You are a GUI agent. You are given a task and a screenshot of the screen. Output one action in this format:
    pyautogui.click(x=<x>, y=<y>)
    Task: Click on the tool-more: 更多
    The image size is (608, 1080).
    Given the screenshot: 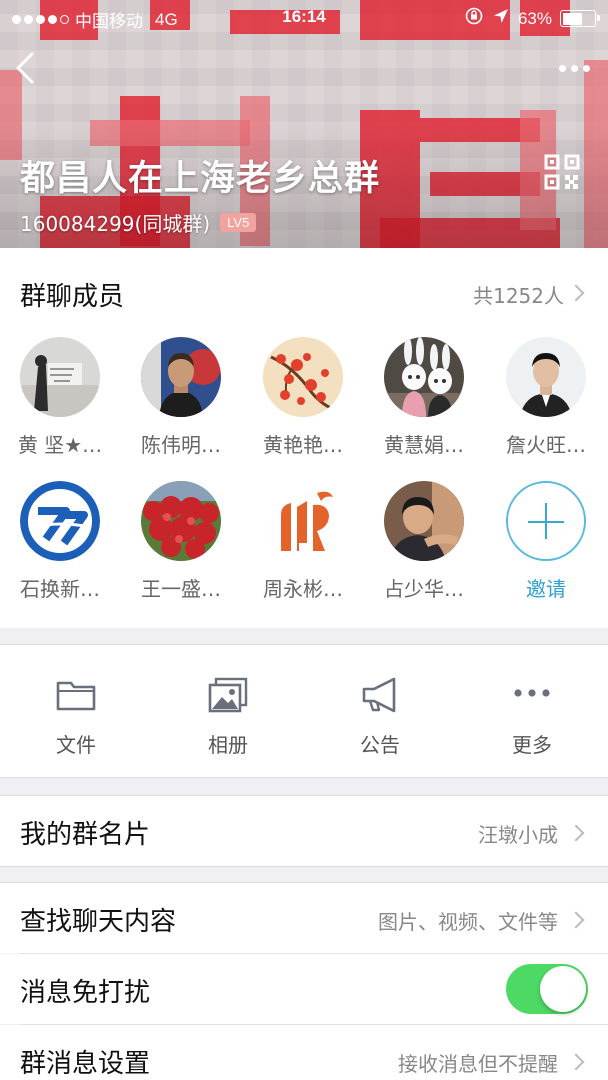 What is the action you would take?
    pyautogui.click(x=532, y=712)
    